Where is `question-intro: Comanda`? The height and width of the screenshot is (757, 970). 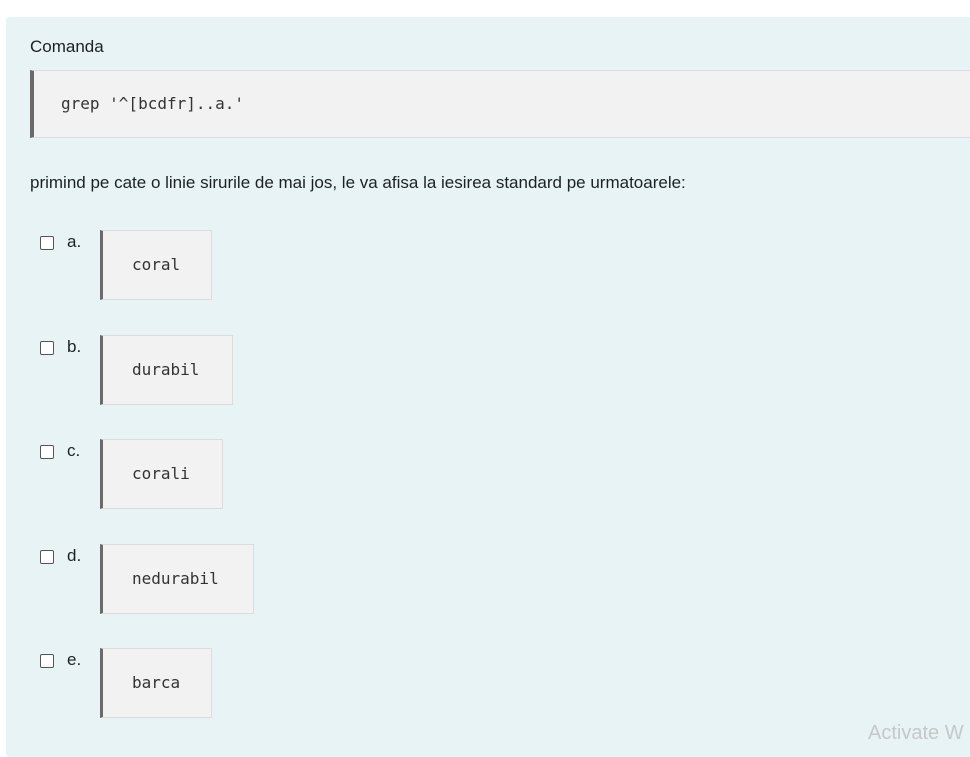 question-intro: Comanda is located at coordinates (67, 46).